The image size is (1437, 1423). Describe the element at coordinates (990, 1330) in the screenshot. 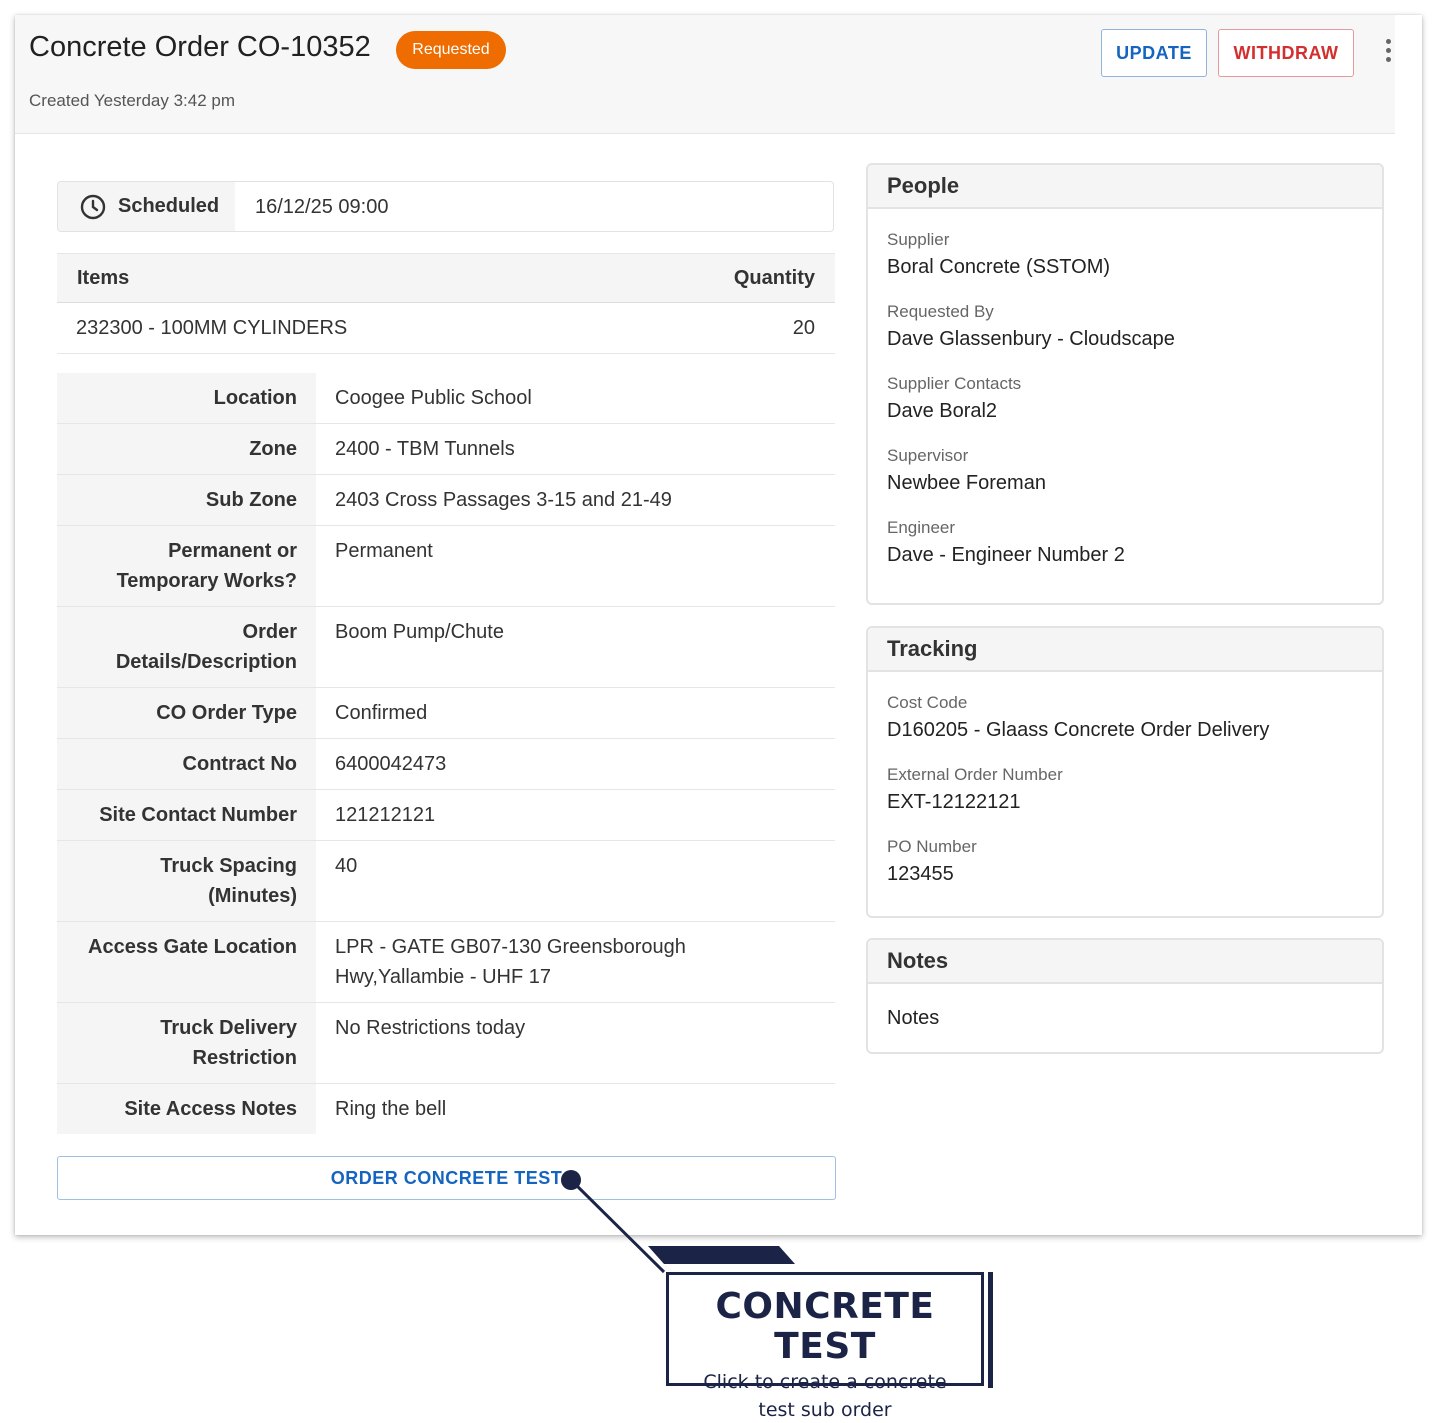

I see `callout-box-shadow` at that location.